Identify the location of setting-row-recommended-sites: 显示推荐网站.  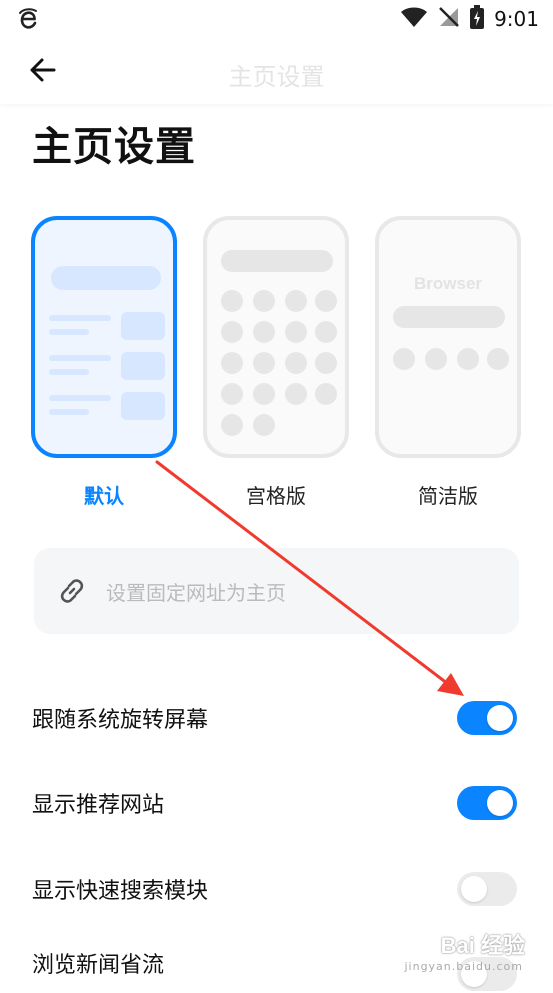
(276, 803).